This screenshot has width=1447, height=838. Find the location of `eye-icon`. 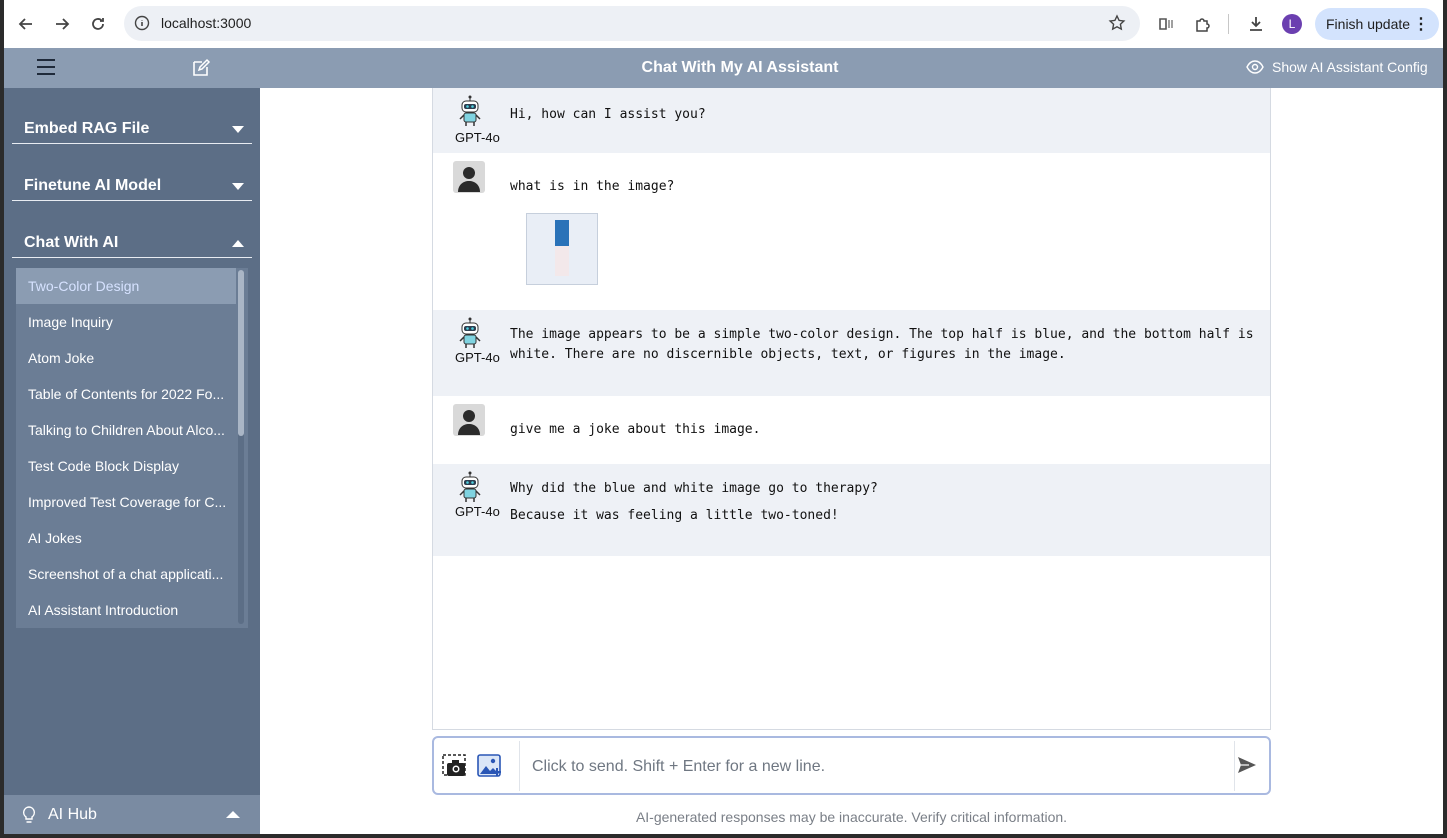

eye-icon is located at coordinates (1255, 67).